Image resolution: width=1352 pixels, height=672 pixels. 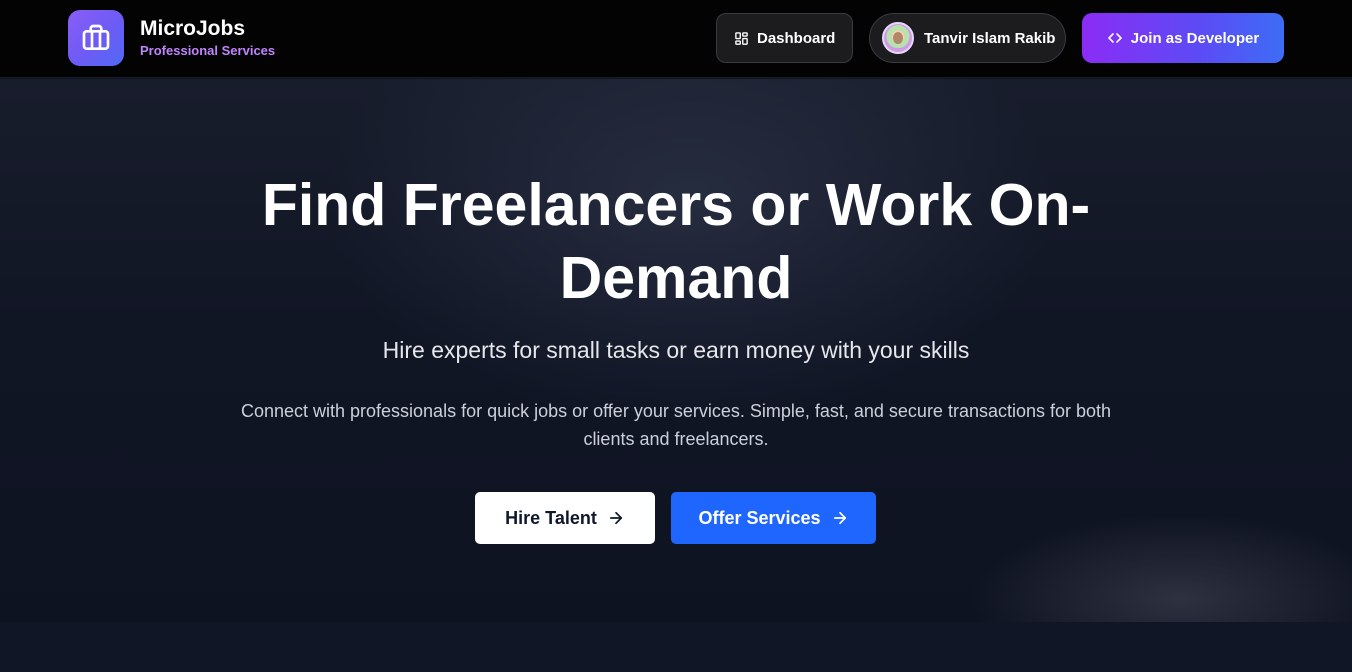 I want to click on grid-icon, so click(x=741, y=38).